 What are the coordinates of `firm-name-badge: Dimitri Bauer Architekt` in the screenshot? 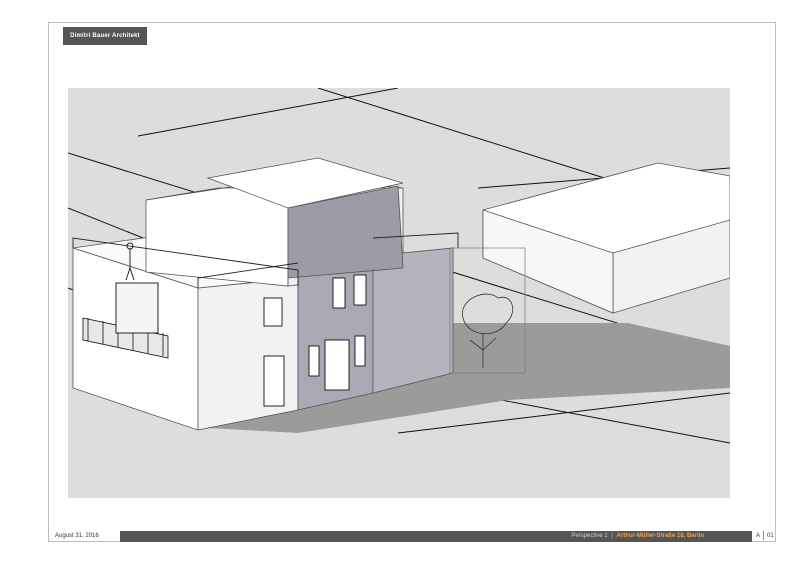 It's located at (105, 36).